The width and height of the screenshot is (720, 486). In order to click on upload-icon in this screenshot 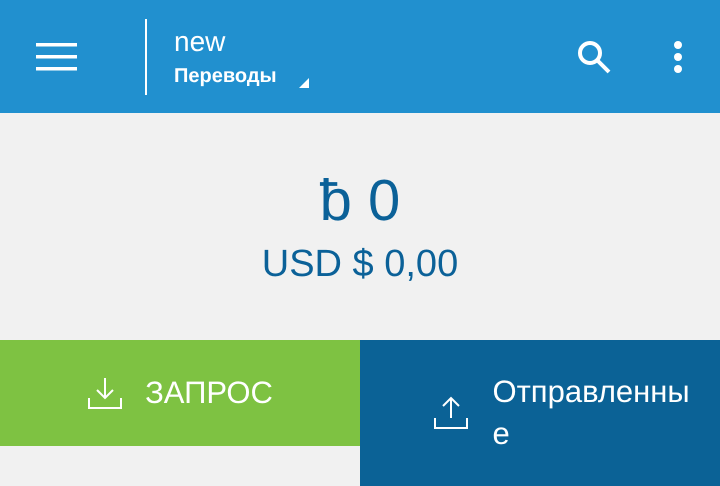, I will do `click(450, 413)`.